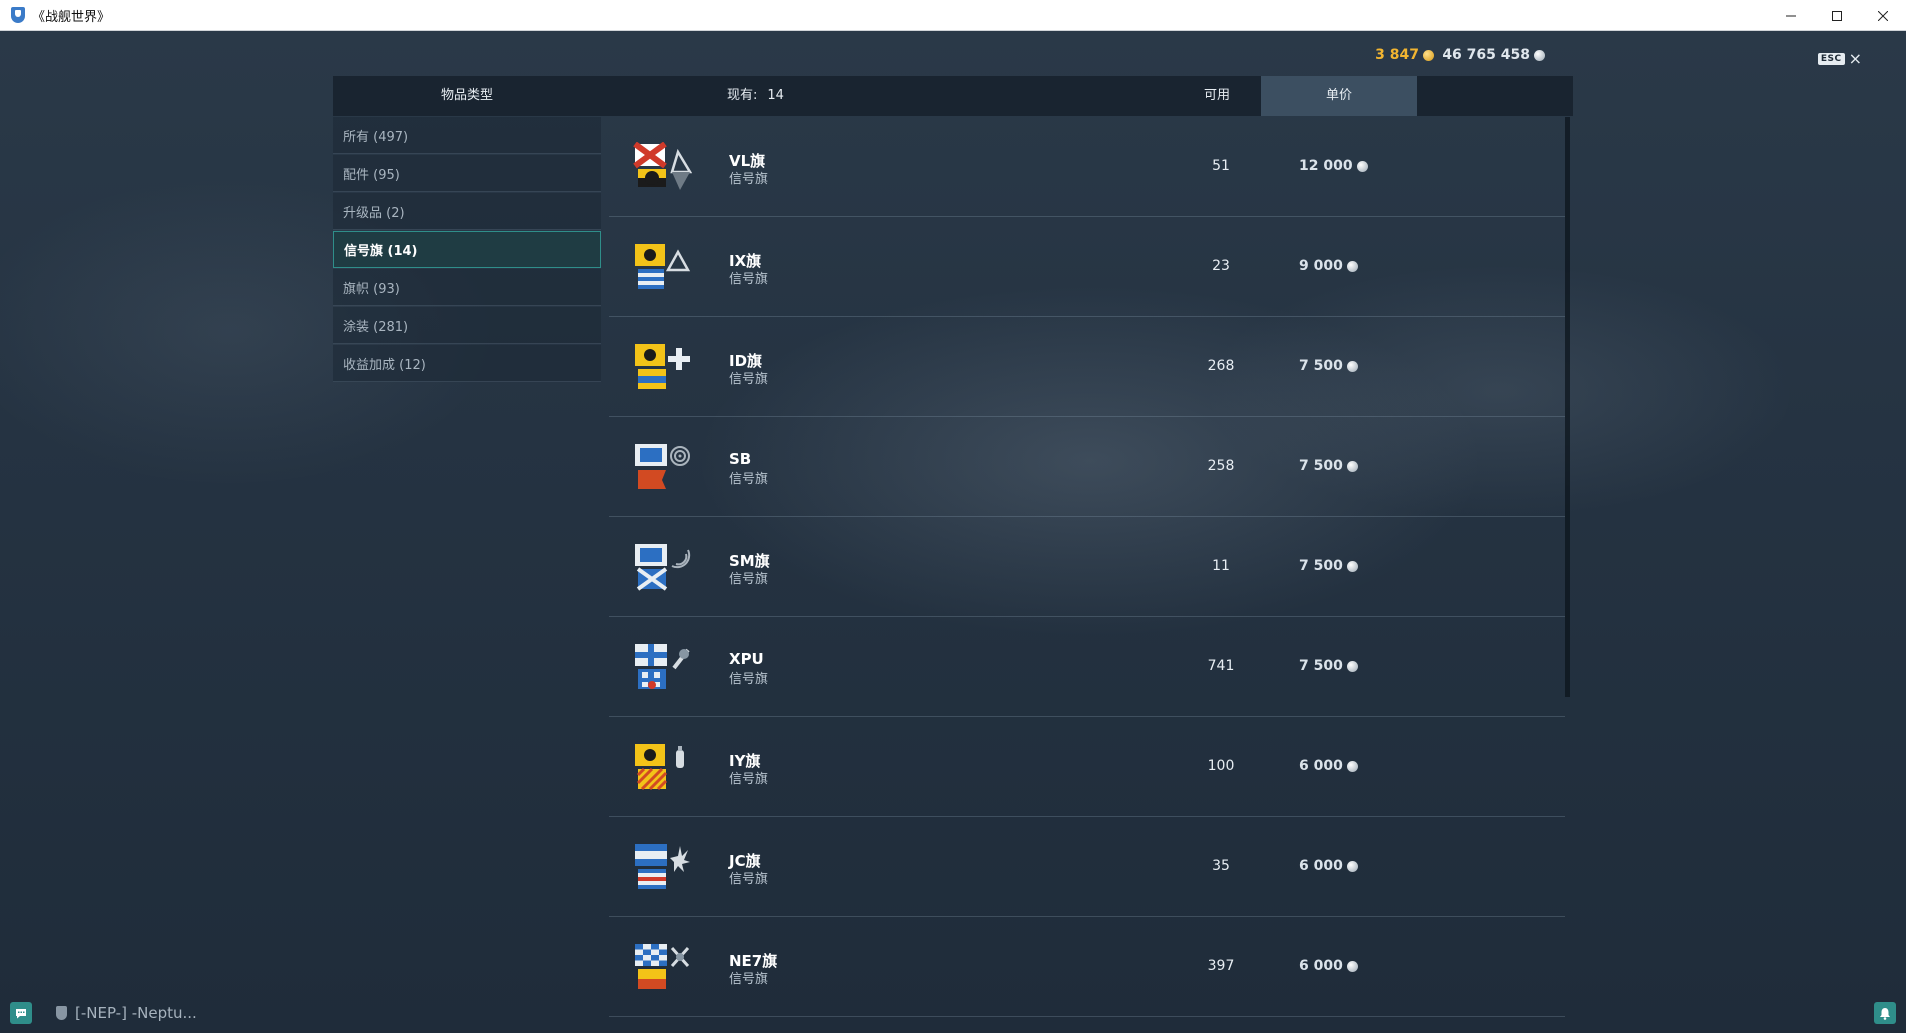  I want to click on item-price: 9 000, so click(1328, 266).